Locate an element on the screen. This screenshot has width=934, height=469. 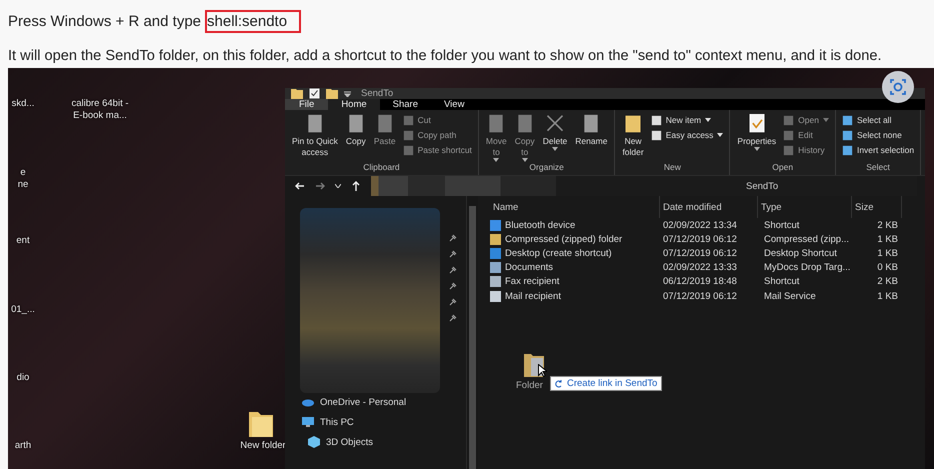
ribbon-tab: View is located at coordinates (454, 104).